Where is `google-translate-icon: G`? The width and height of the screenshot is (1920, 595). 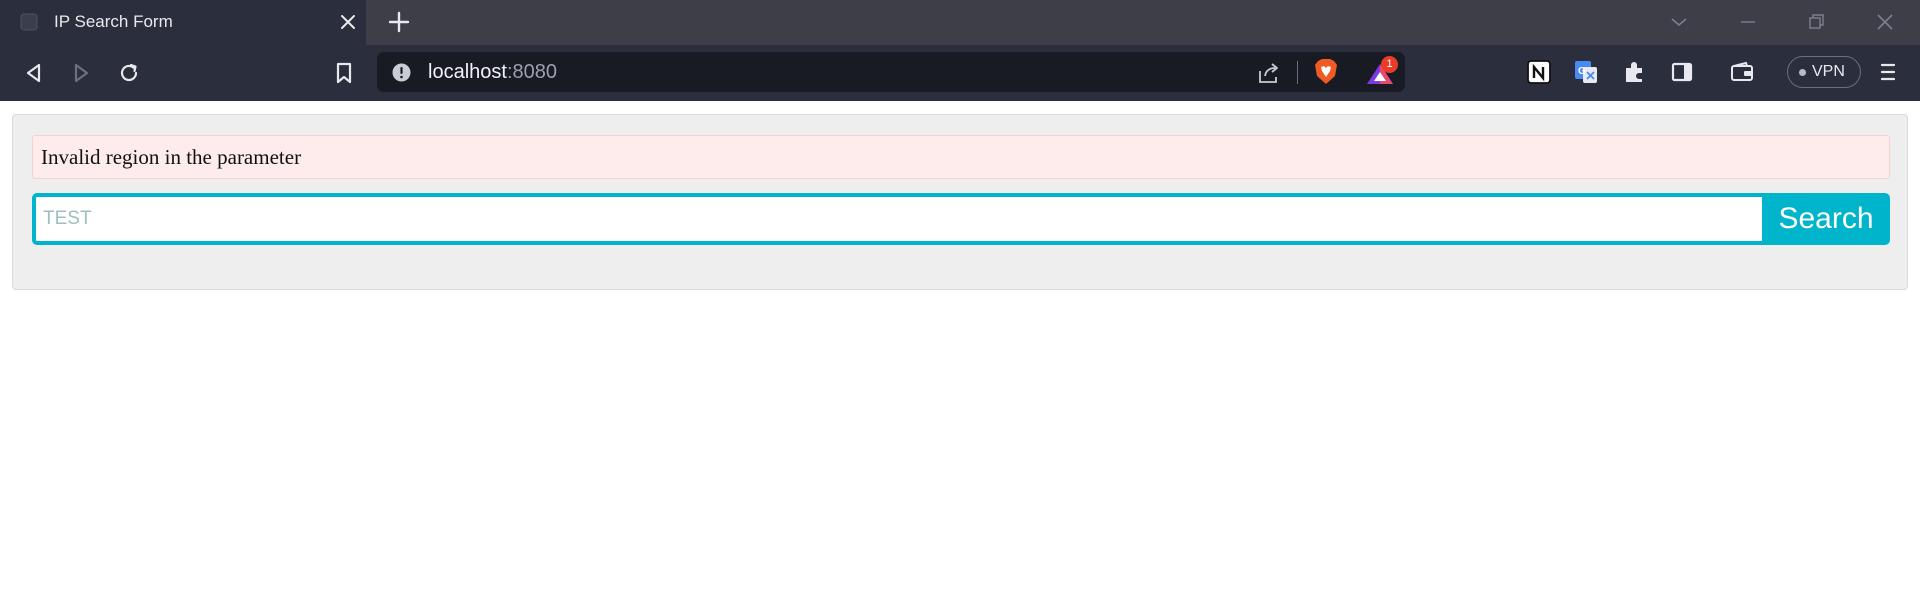
google-translate-icon: G is located at coordinates (1586, 72).